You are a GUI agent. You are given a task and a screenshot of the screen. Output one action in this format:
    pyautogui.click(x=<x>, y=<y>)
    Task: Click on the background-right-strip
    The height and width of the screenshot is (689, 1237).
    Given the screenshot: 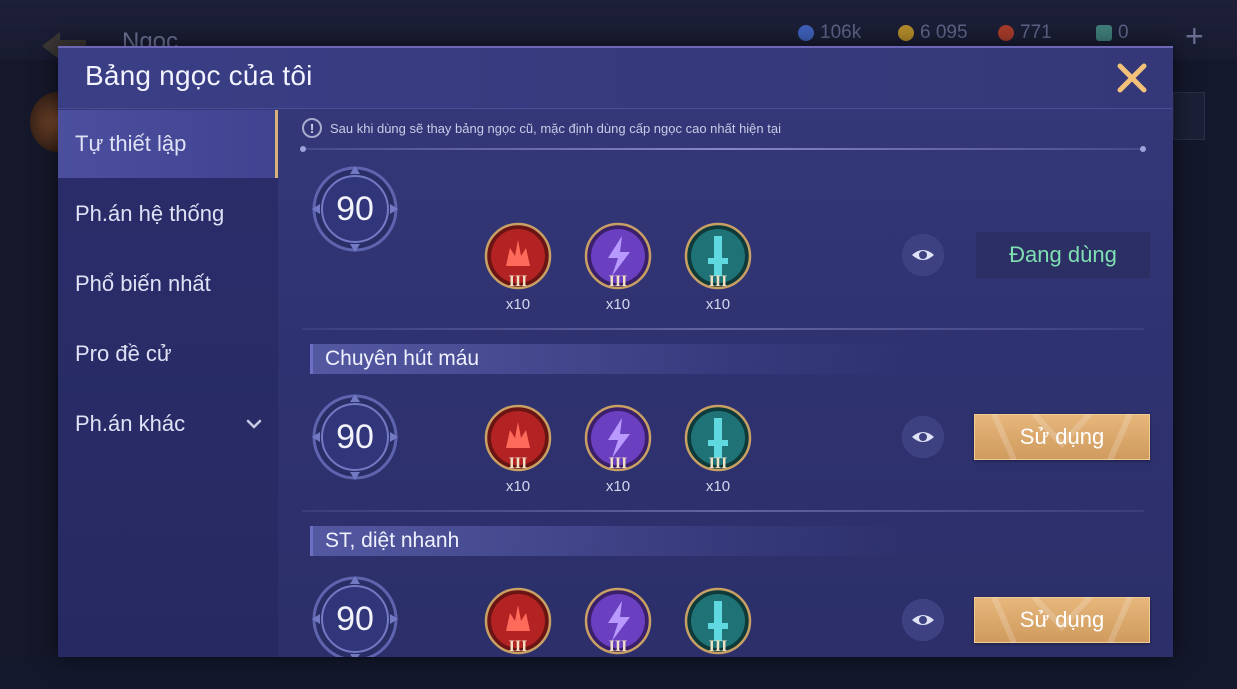 What is the action you would take?
    pyautogui.click(x=1189, y=116)
    